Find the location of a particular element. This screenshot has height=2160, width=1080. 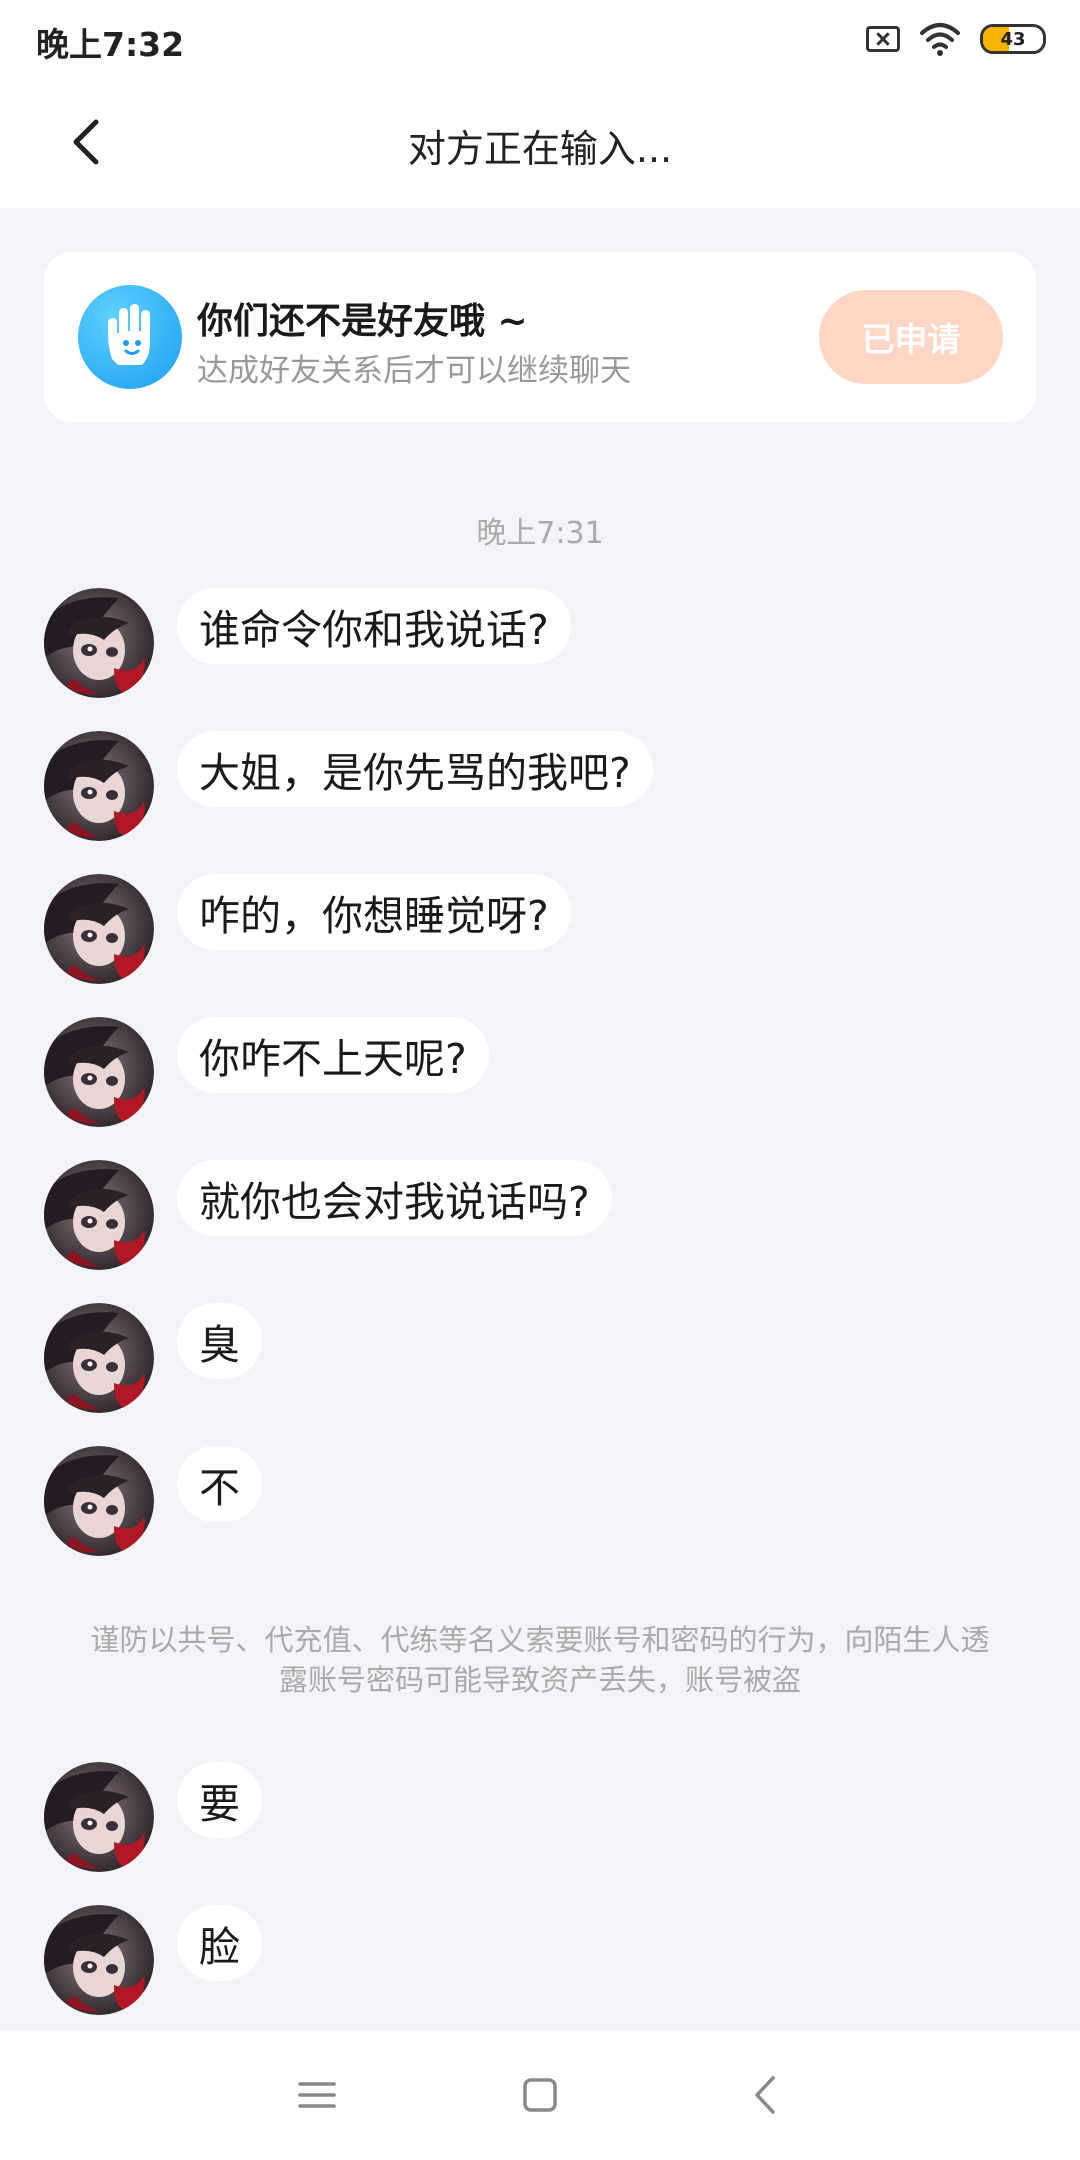

message-timestamp: 晚上7:31 is located at coordinates (540, 533).